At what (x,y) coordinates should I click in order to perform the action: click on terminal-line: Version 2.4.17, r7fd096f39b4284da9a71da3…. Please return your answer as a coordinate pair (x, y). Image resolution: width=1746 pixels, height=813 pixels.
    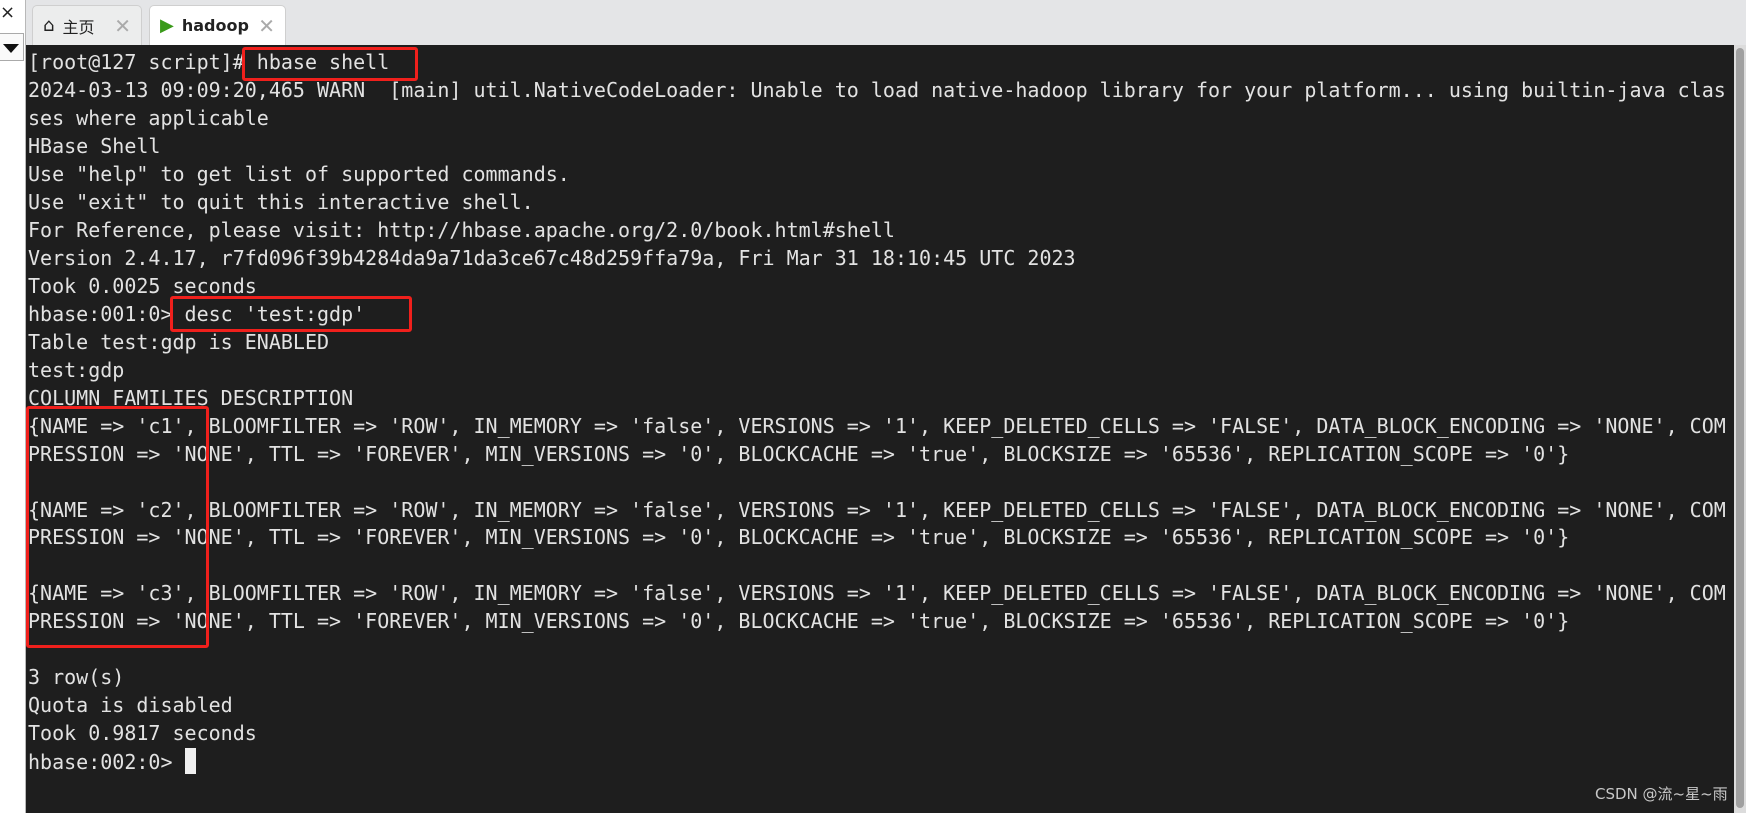
    Looking at the image, I should click on (552, 257).